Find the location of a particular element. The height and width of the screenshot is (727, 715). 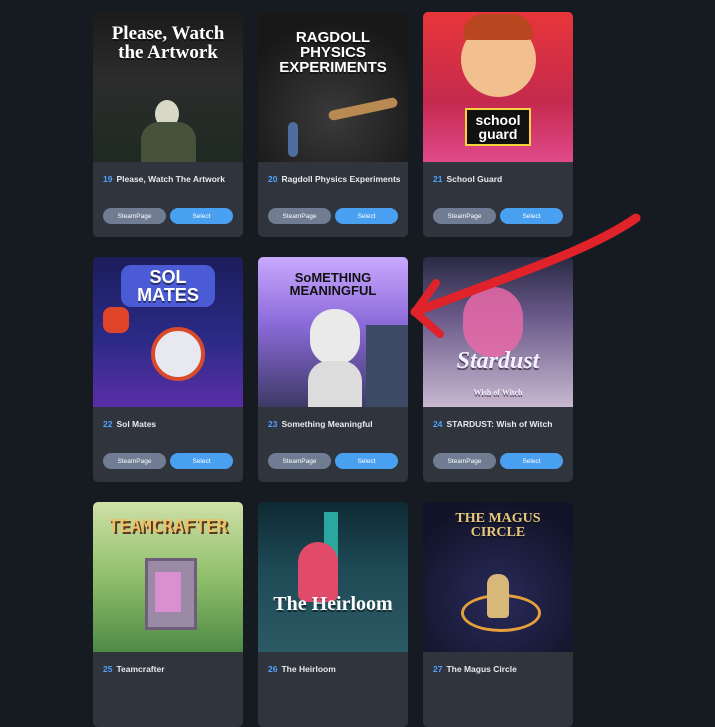

mage-figure is located at coordinates (498, 596).